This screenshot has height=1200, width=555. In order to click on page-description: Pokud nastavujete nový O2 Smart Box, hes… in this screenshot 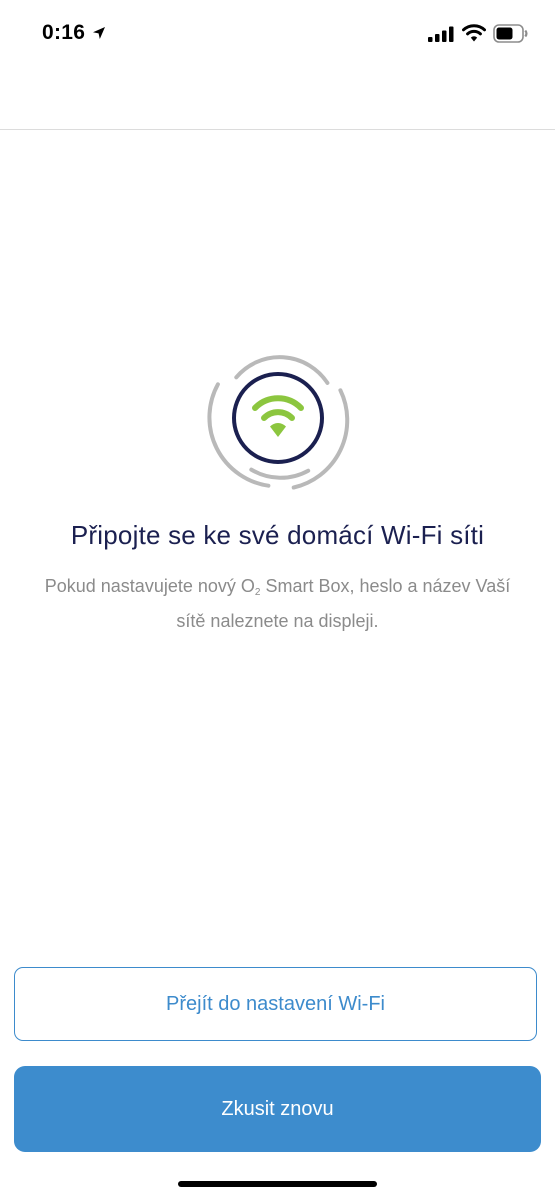, I will do `click(277, 603)`.